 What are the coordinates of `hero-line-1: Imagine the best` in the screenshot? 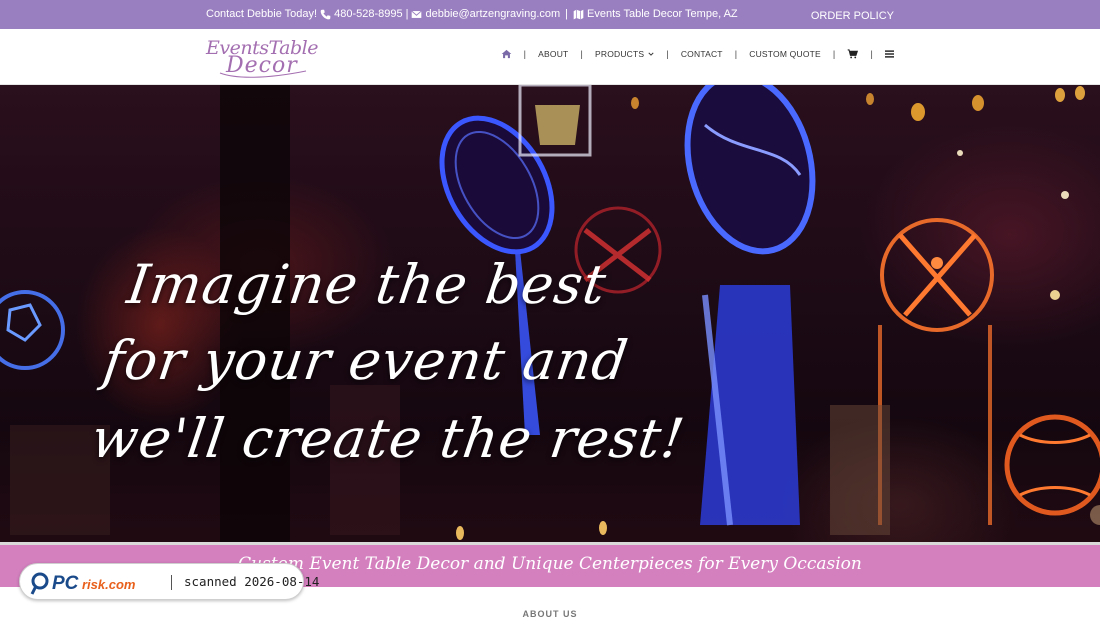 It's located at (367, 284).